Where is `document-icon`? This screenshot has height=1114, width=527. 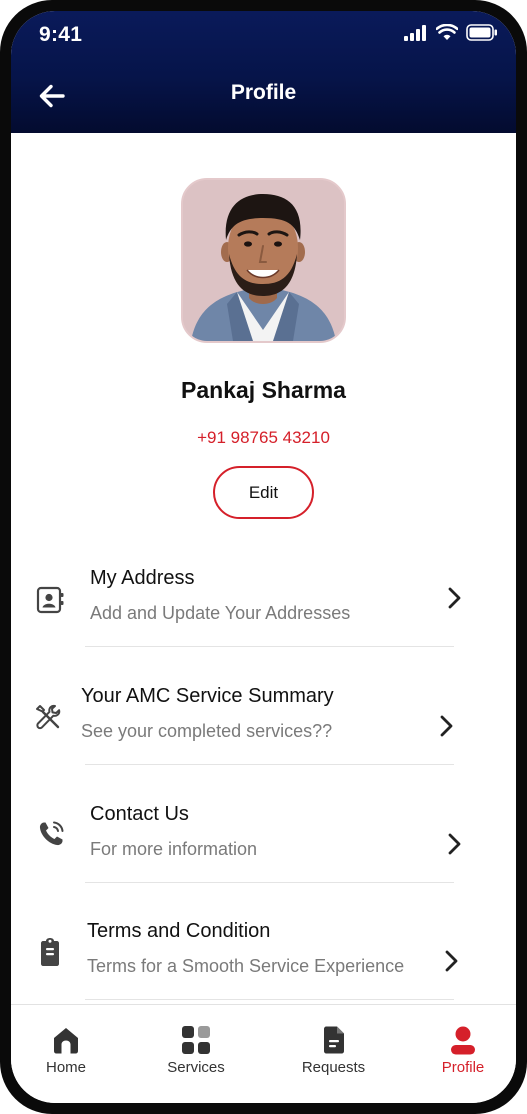
document-icon is located at coordinates (334, 1040).